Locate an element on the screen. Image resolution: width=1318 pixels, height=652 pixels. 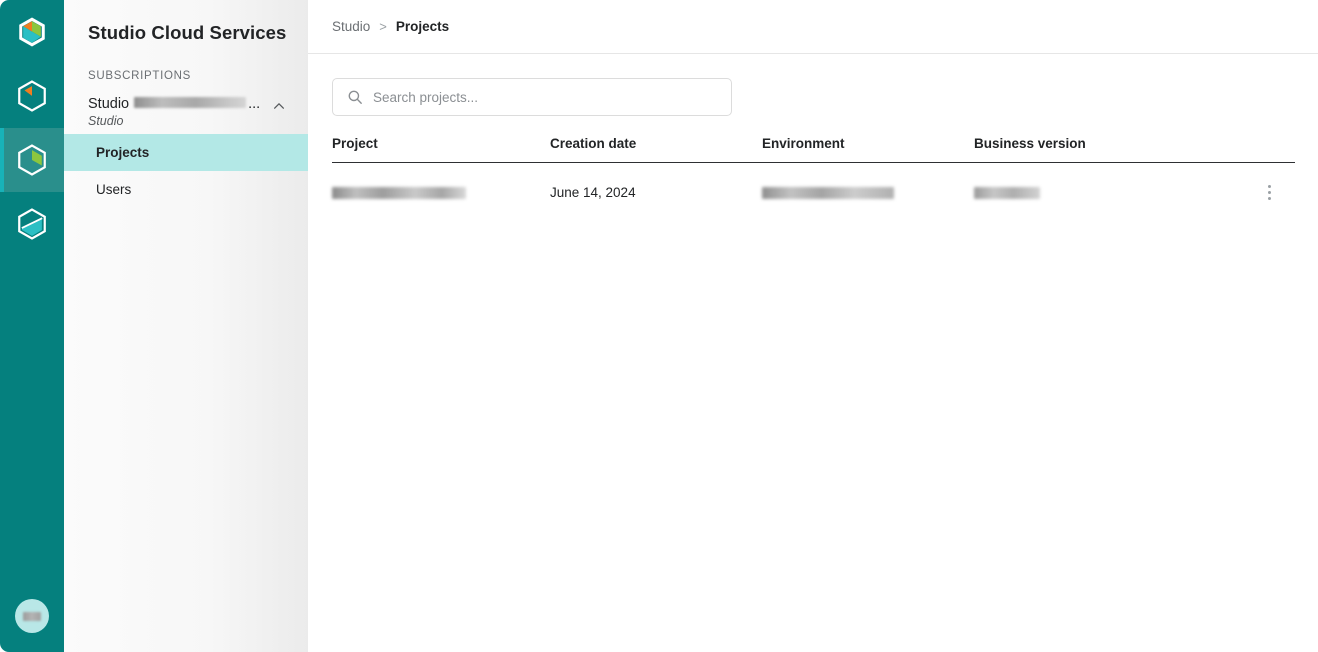
cell-actions is located at coordinates (1275, 184).